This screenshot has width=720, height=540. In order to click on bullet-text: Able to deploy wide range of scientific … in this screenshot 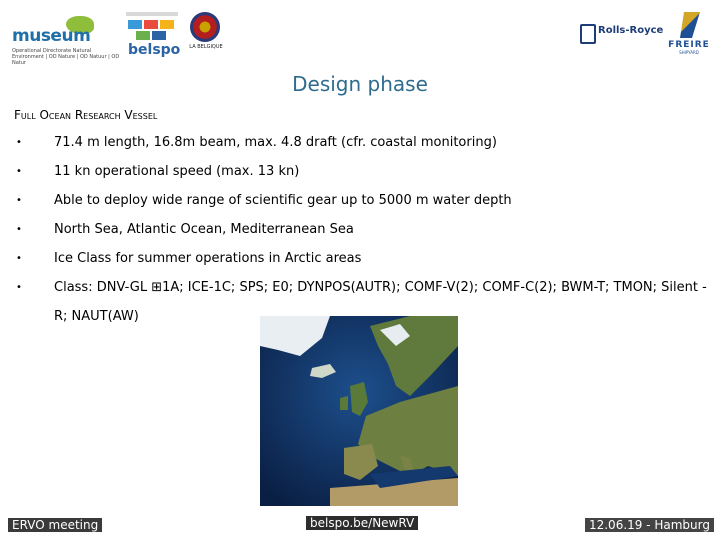, I will do `click(283, 200)`.